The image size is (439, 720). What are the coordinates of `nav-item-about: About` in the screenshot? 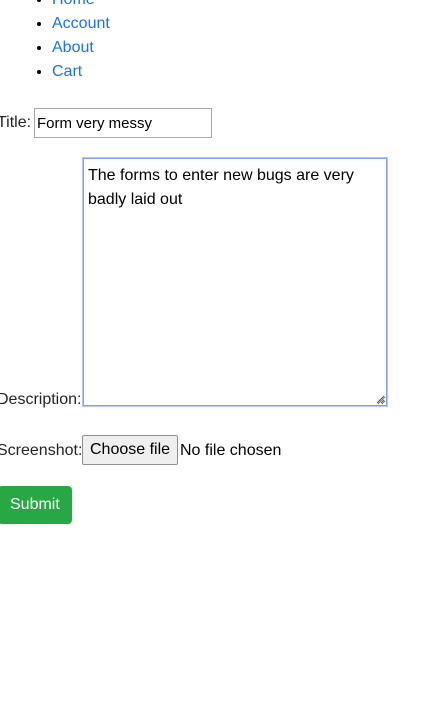 It's located at (81, 48).